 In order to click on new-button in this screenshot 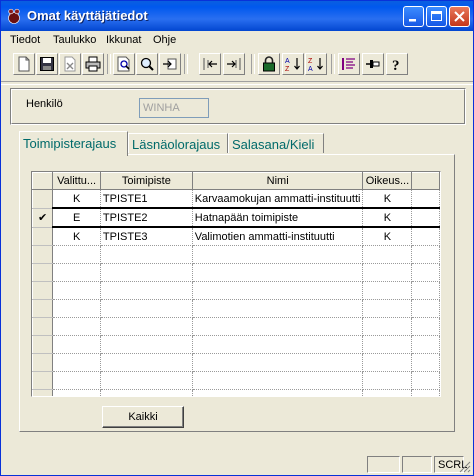, I will do `click(24, 64)`.